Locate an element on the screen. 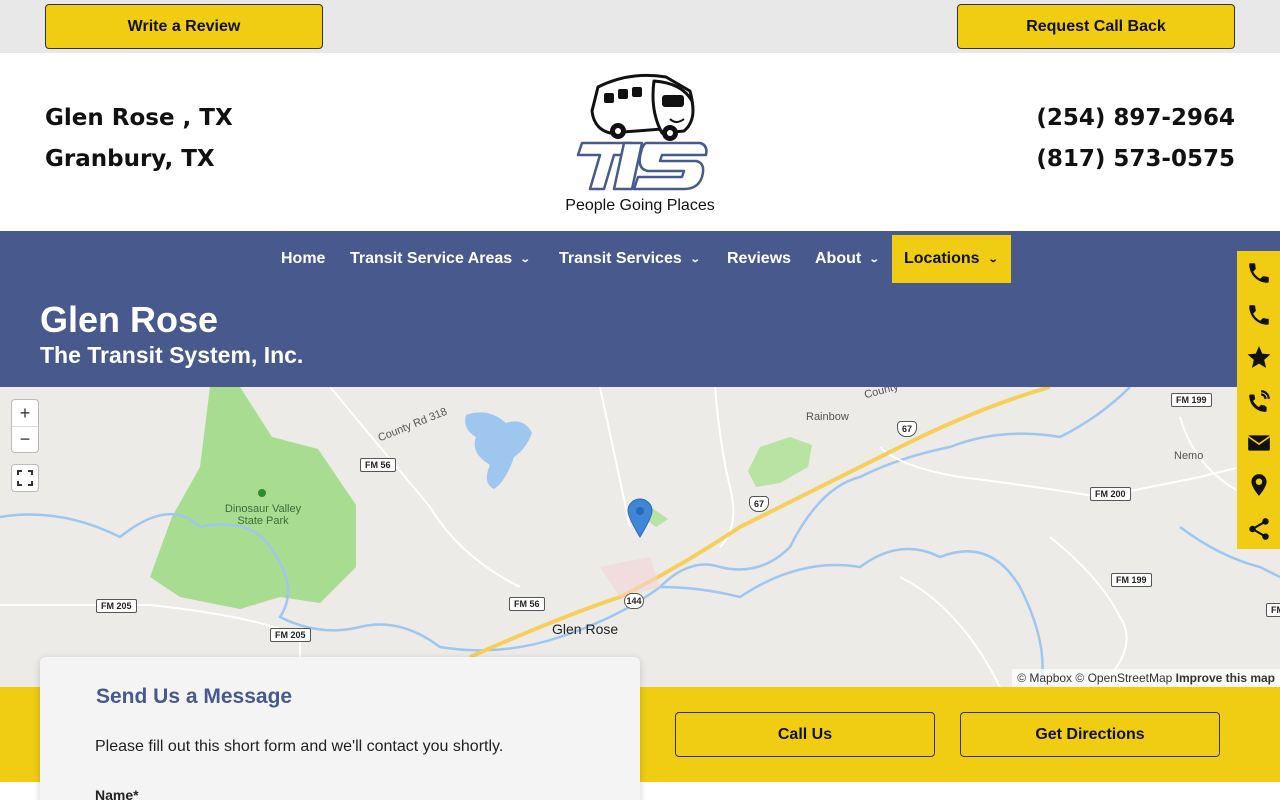  zoom-control: + − is located at coordinates (25, 426).